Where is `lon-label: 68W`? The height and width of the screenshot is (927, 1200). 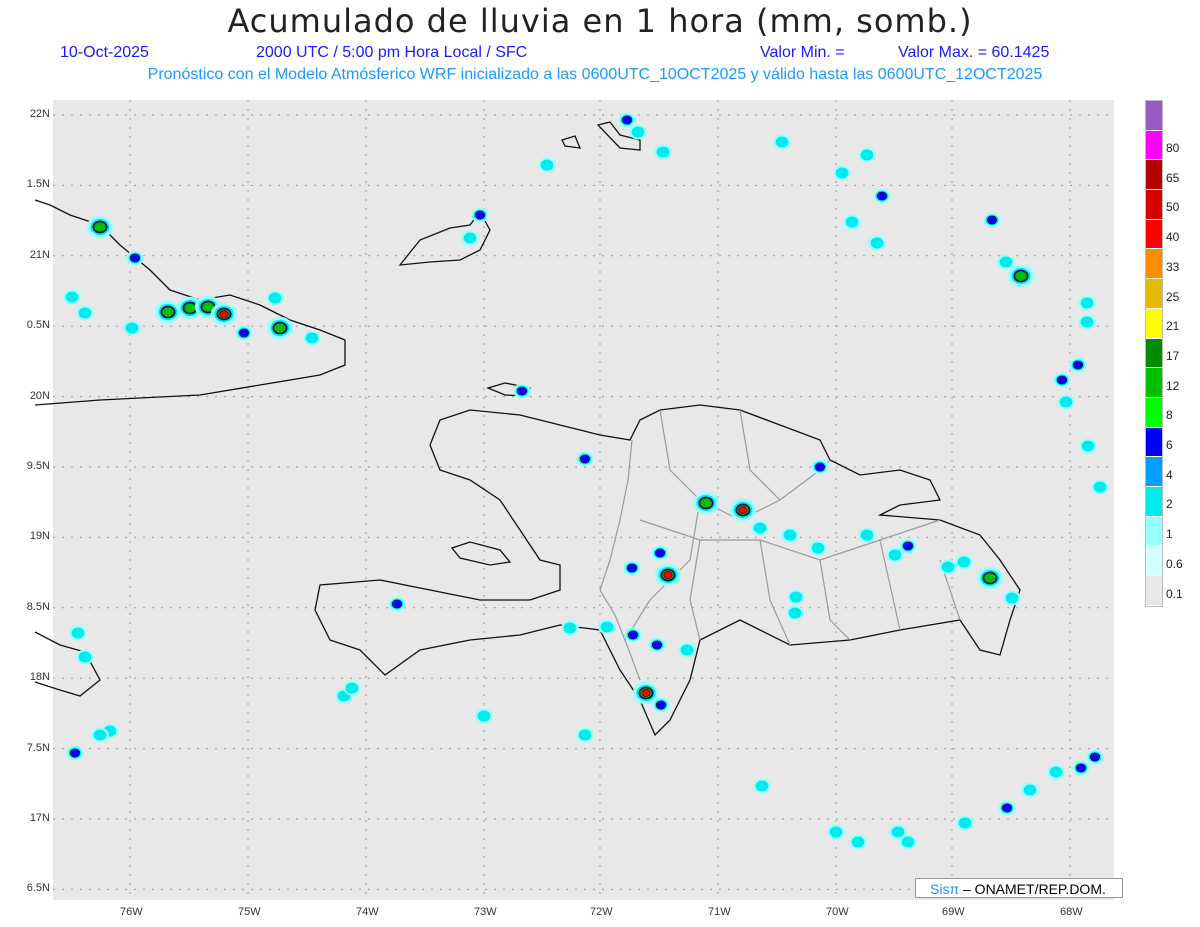 lon-label: 68W is located at coordinates (1071, 912).